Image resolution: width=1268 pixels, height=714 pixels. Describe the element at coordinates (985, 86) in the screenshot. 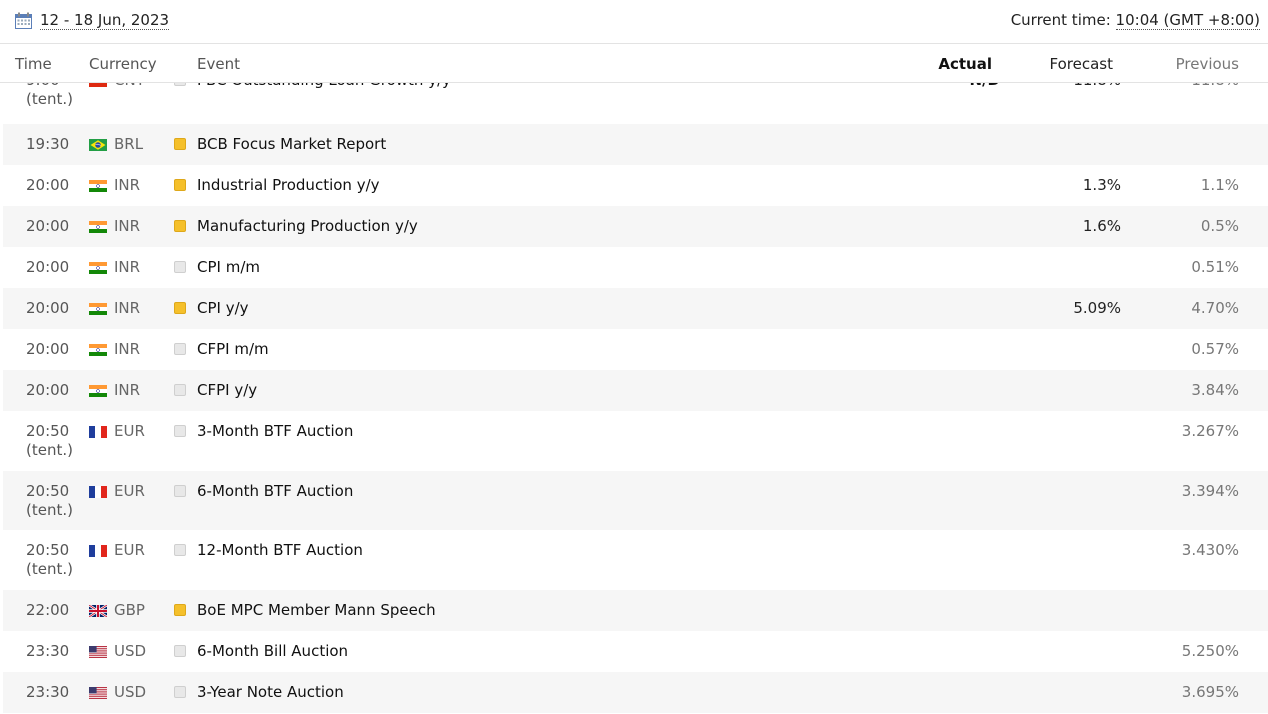

I see `event-actual: N/D` at that location.